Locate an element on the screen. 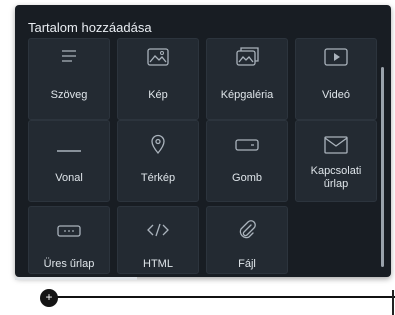  tile-video: Videó is located at coordinates (336, 79).